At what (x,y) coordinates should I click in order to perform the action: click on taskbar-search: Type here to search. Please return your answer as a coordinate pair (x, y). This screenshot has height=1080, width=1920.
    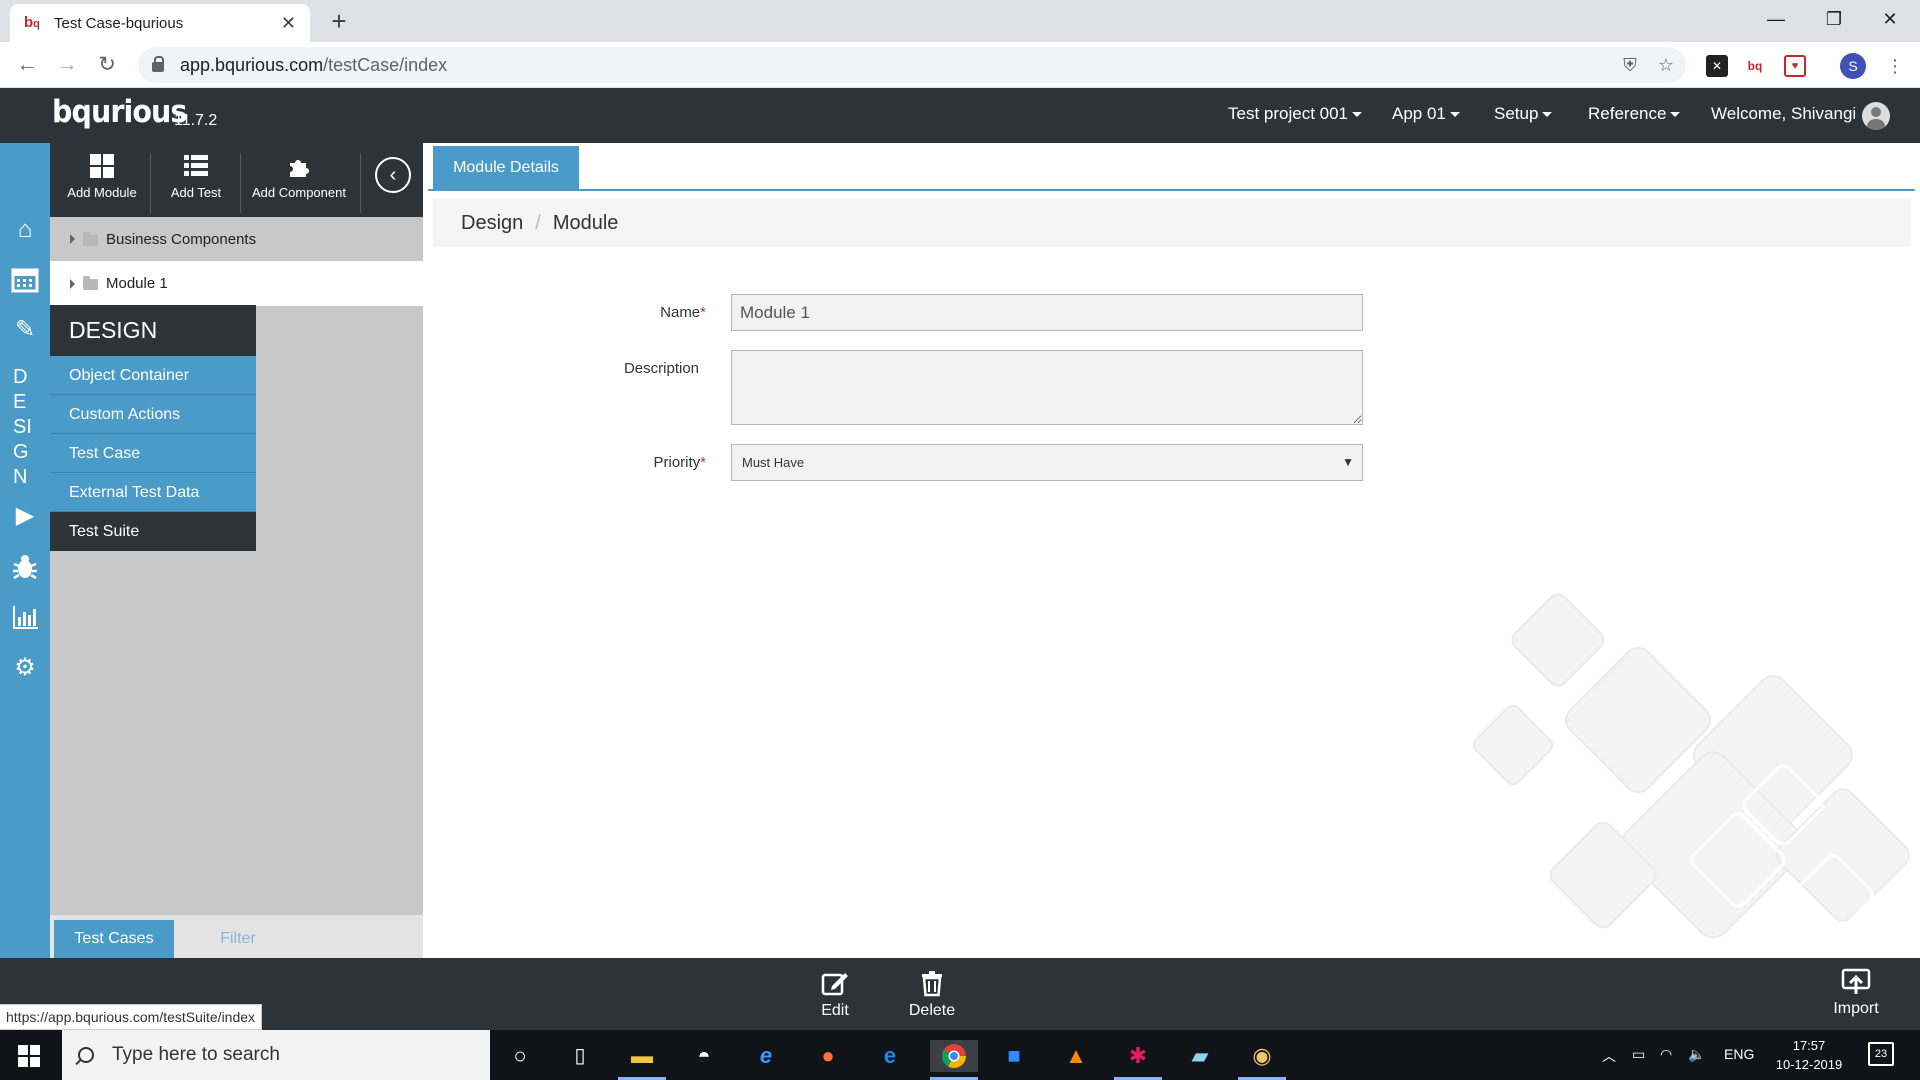
    Looking at the image, I should click on (276, 1055).